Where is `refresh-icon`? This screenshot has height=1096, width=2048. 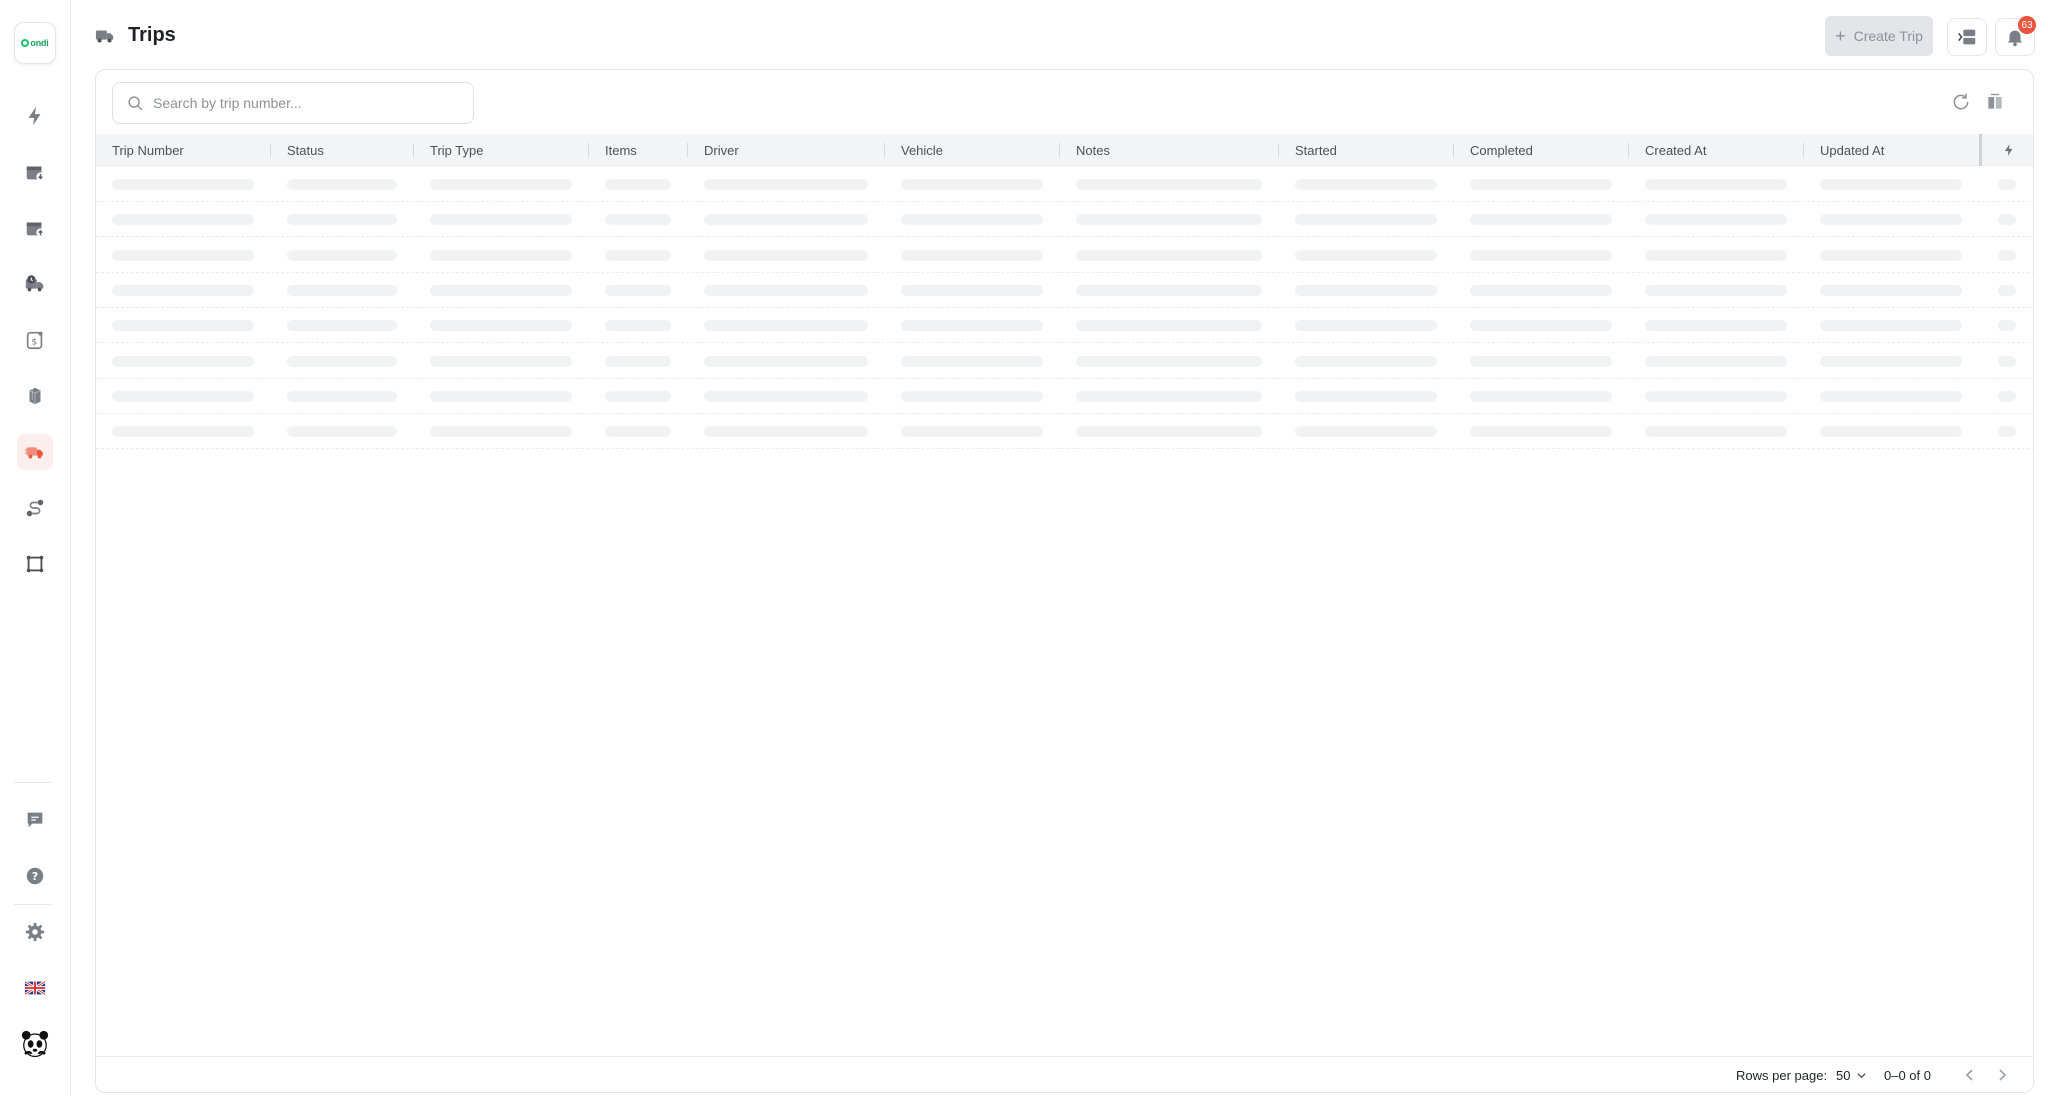 refresh-icon is located at coordinates (1961, 101).